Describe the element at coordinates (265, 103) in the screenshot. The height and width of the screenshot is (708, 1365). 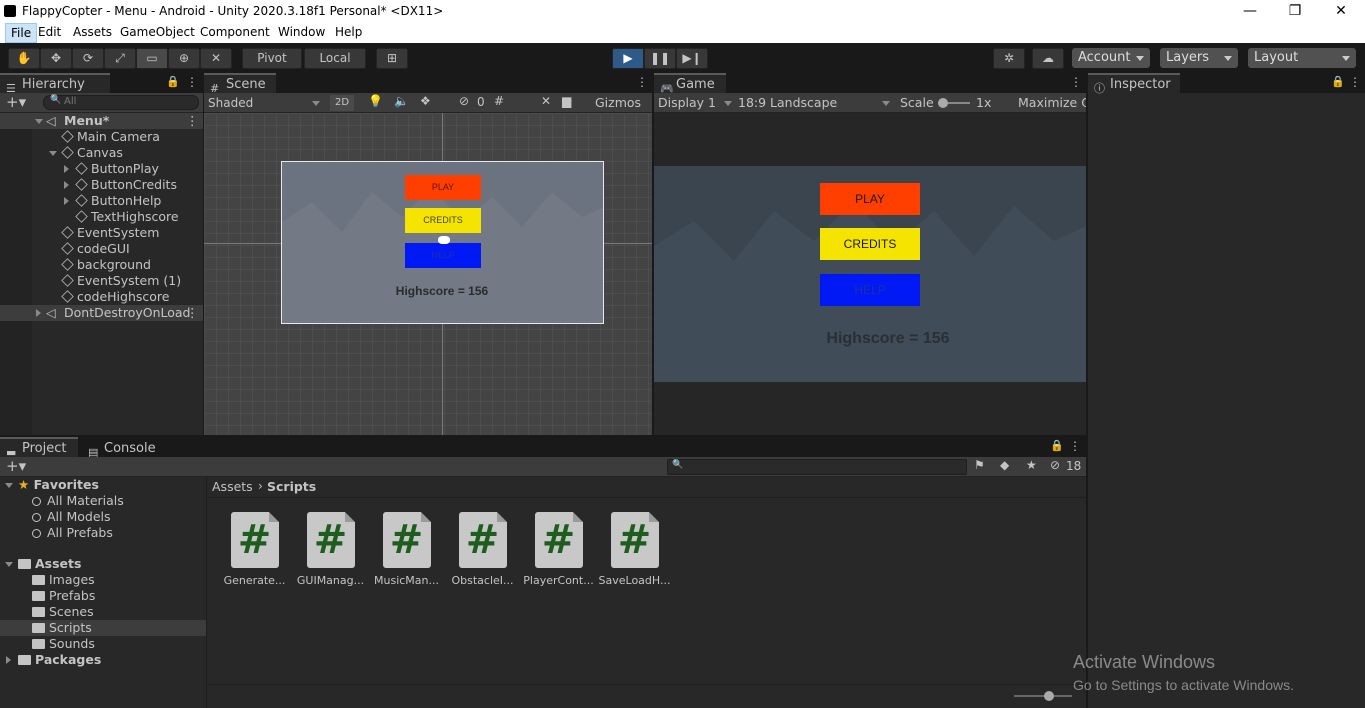
I see `shading-dropdown: Shaded` at that location.